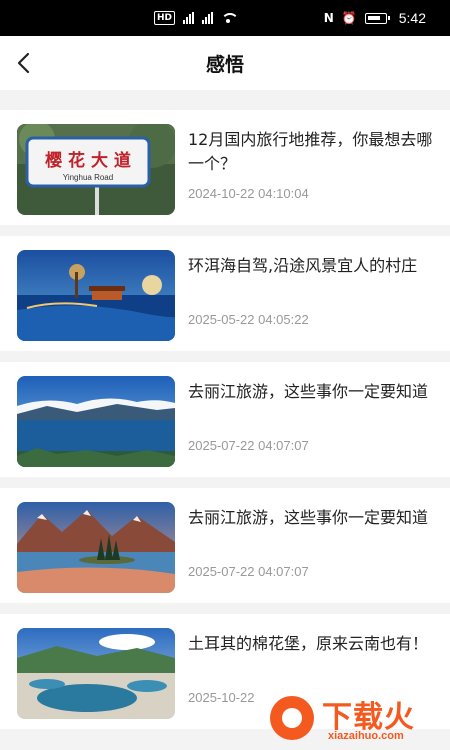 Image resolution: width=450 pixels, height=750 pixels. I want to click on article-thumbnail: 樱 花 大 道 Yinghua Road, so click(96, 169).